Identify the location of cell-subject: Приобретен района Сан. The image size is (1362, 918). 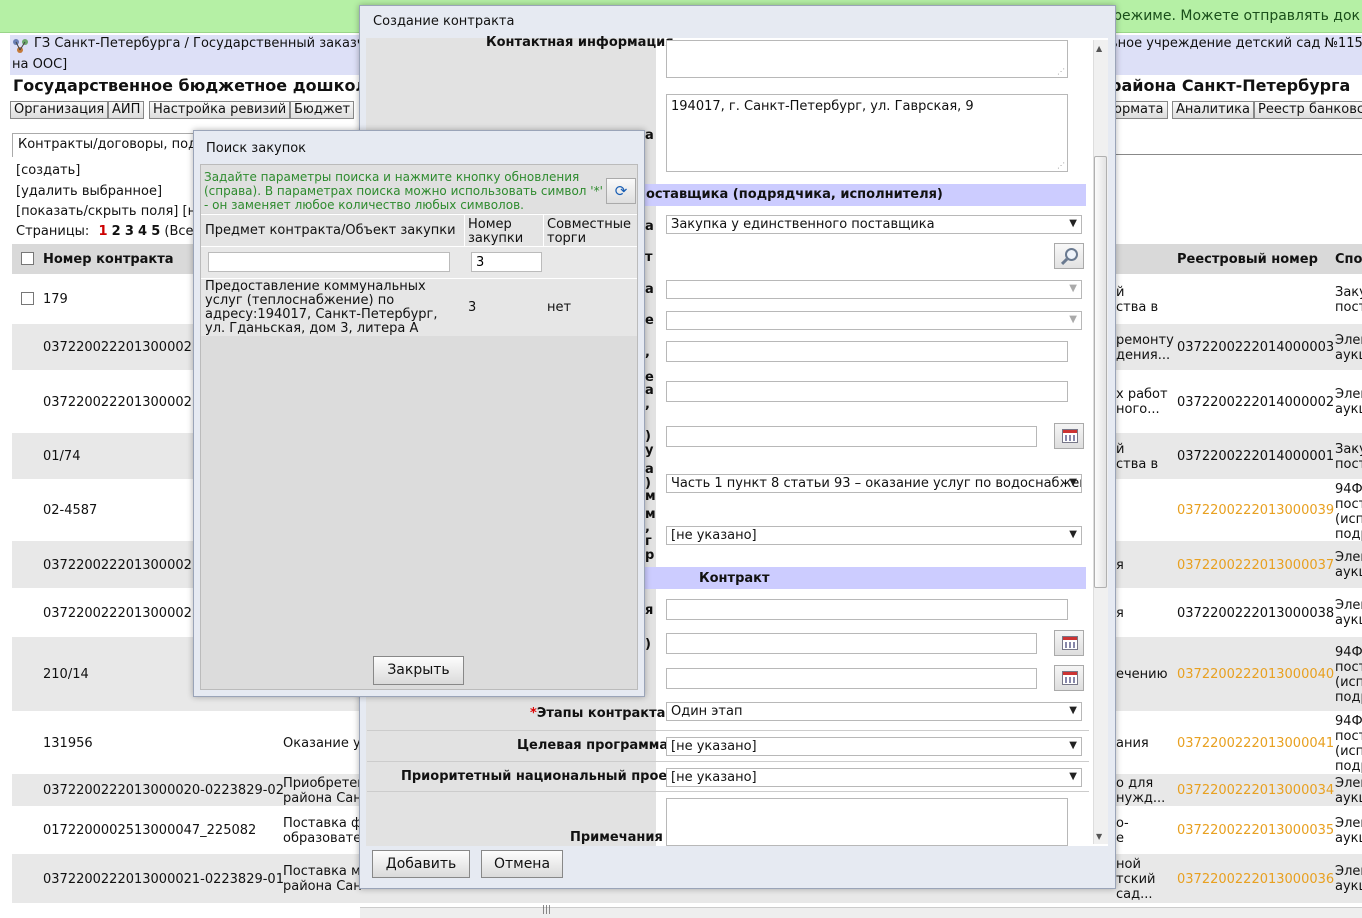
(324, 791).